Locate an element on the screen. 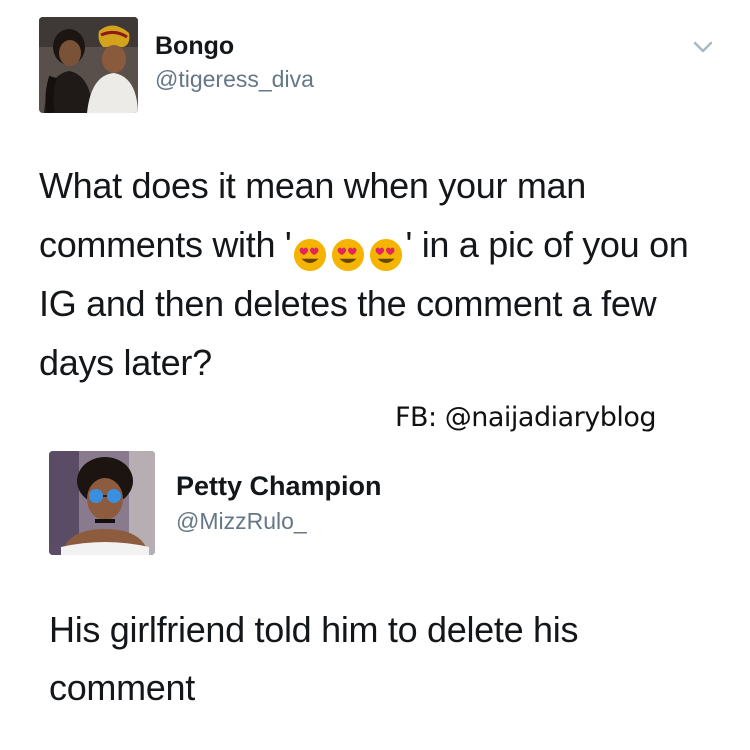 The height and width of the screenshot is (750, 750). author-handle: @MizzRulo_ is located at coordinates (241, 521).